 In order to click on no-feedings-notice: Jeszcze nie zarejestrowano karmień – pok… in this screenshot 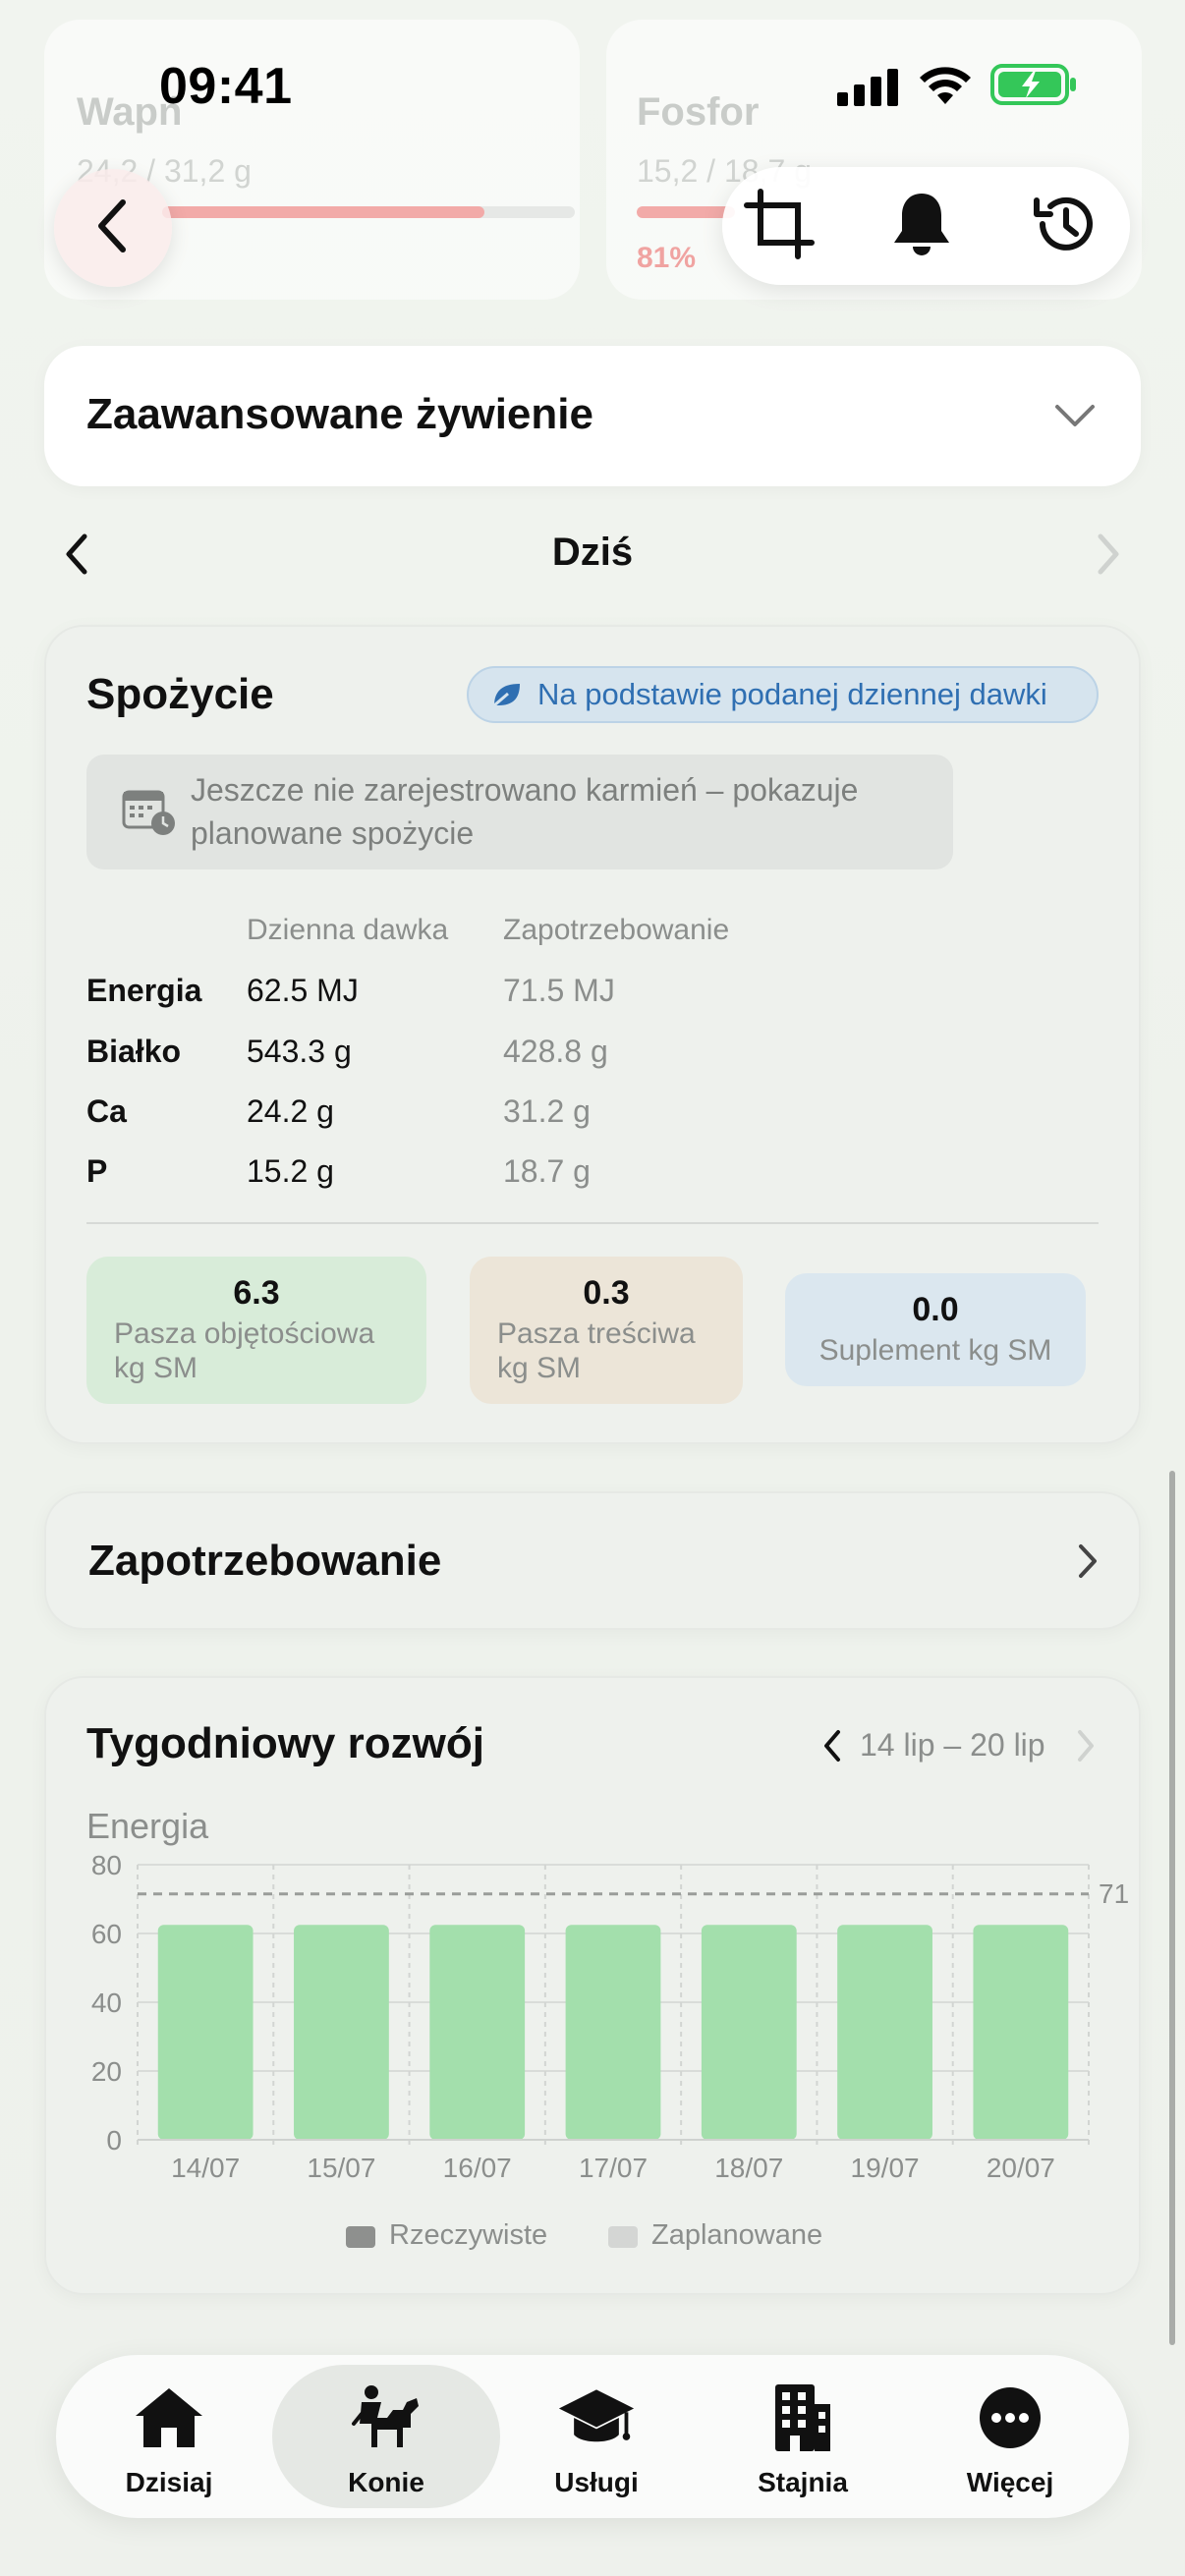, I will do `click(519, 812)`.